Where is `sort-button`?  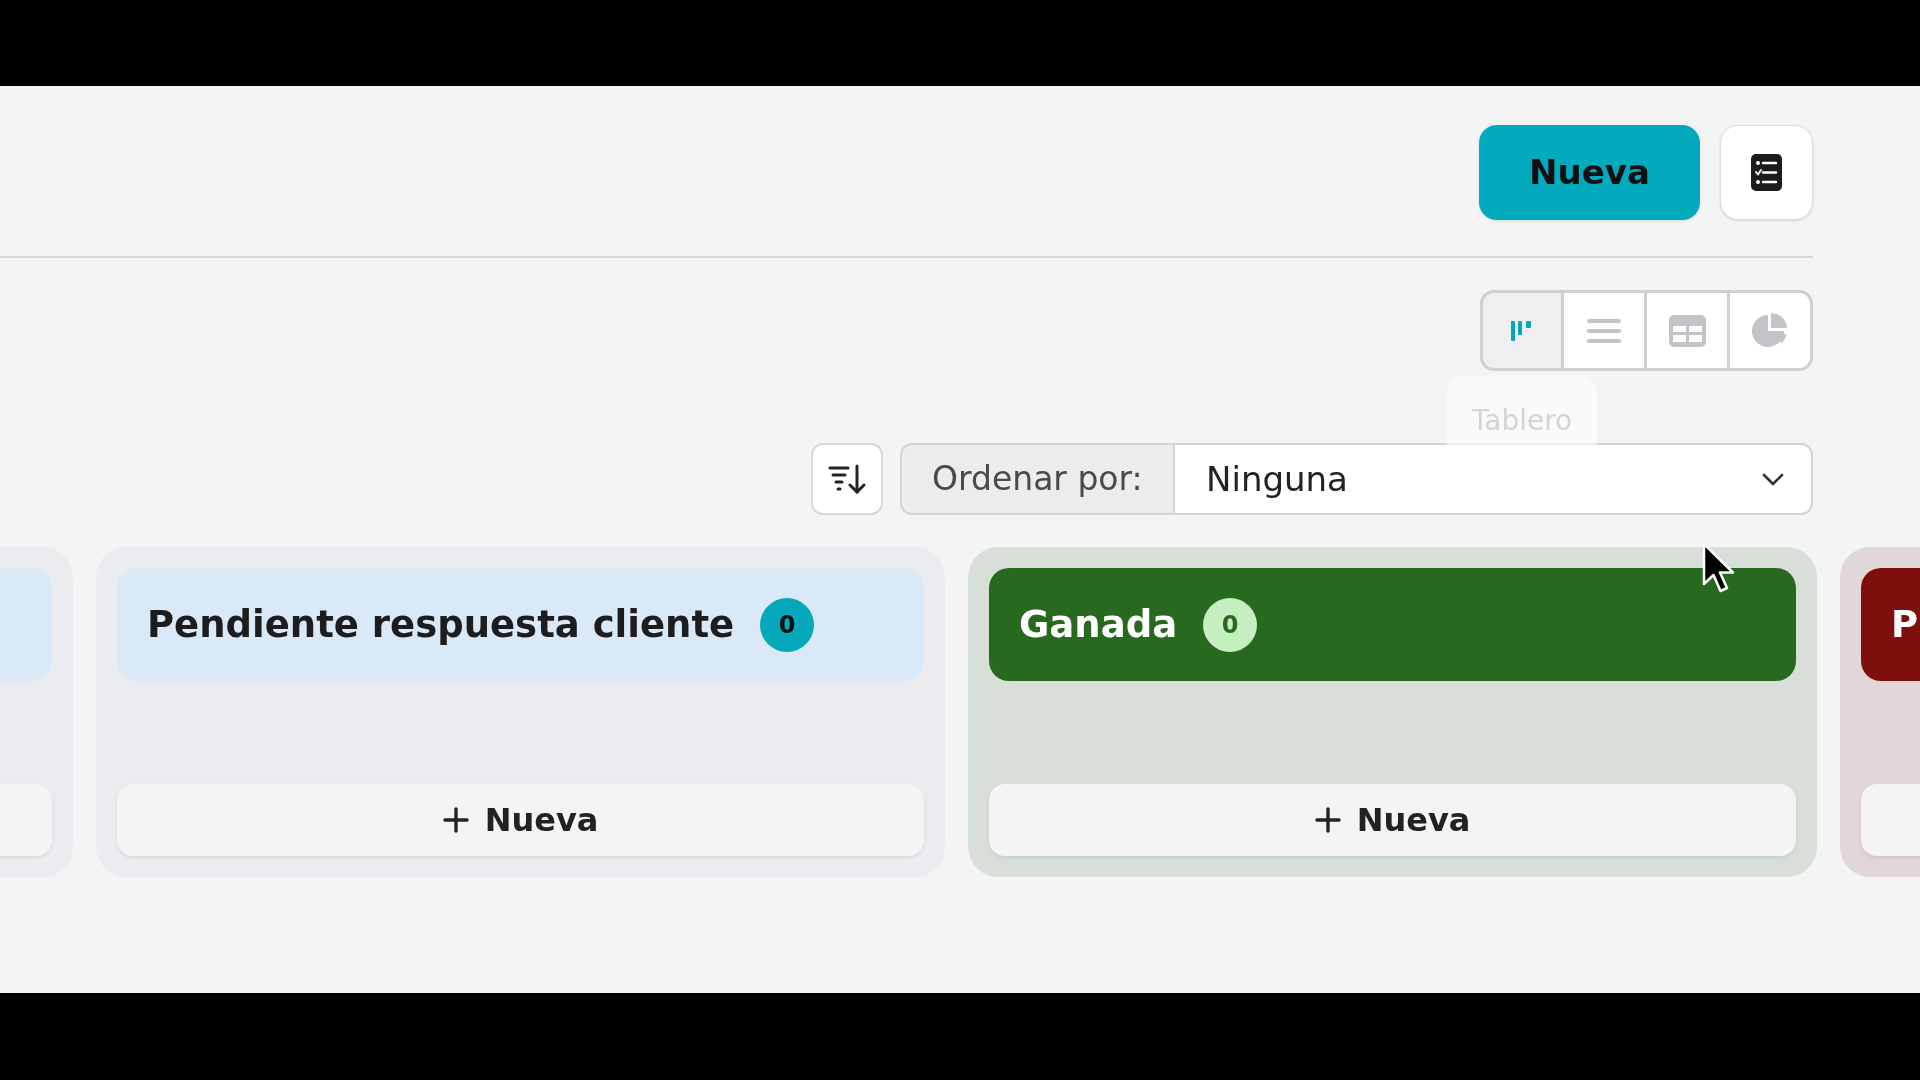 sort-button is located at coordinates (847, 479).